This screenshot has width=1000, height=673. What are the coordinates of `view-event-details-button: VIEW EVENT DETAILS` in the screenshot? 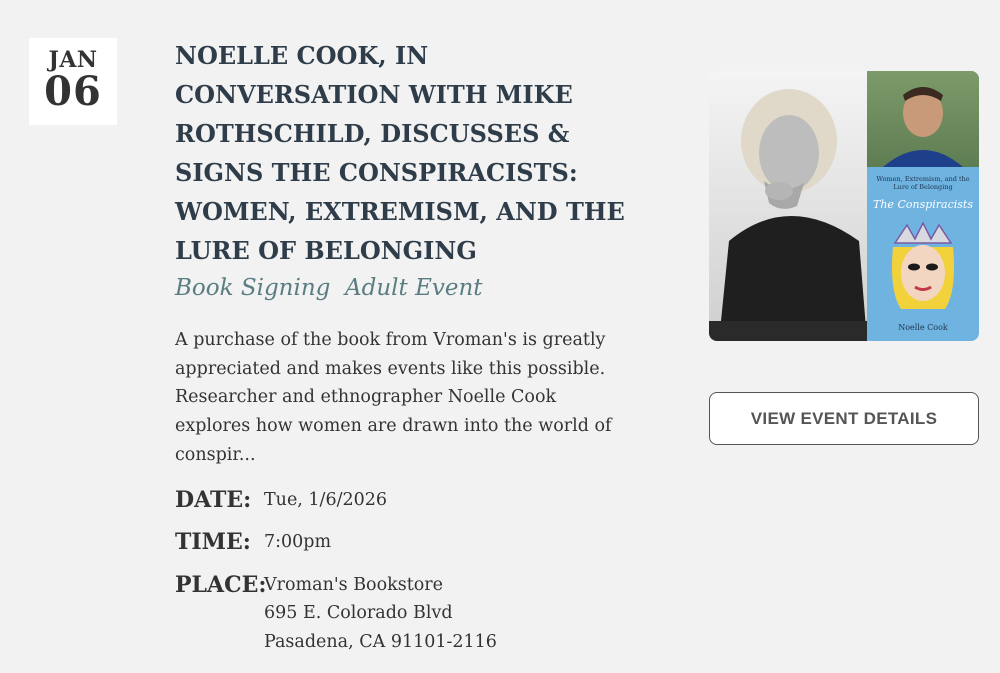 It's located at (844, 418).